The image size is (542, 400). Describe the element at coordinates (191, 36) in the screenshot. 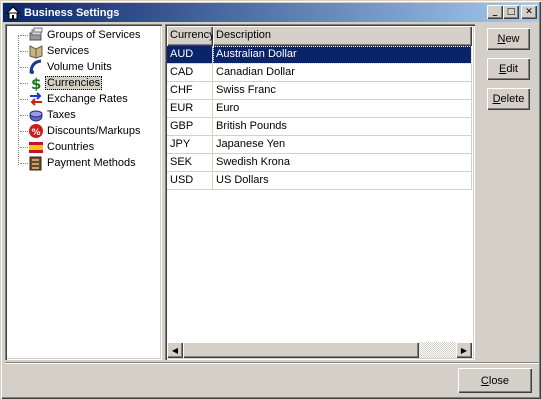

I see `column-header-currency: Currency` at that location.